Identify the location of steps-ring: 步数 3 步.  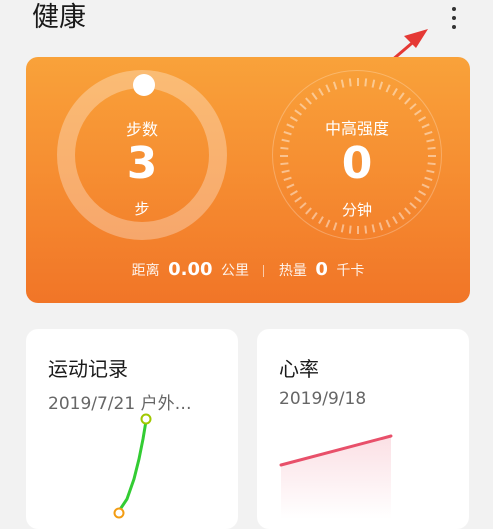
(142, 155).